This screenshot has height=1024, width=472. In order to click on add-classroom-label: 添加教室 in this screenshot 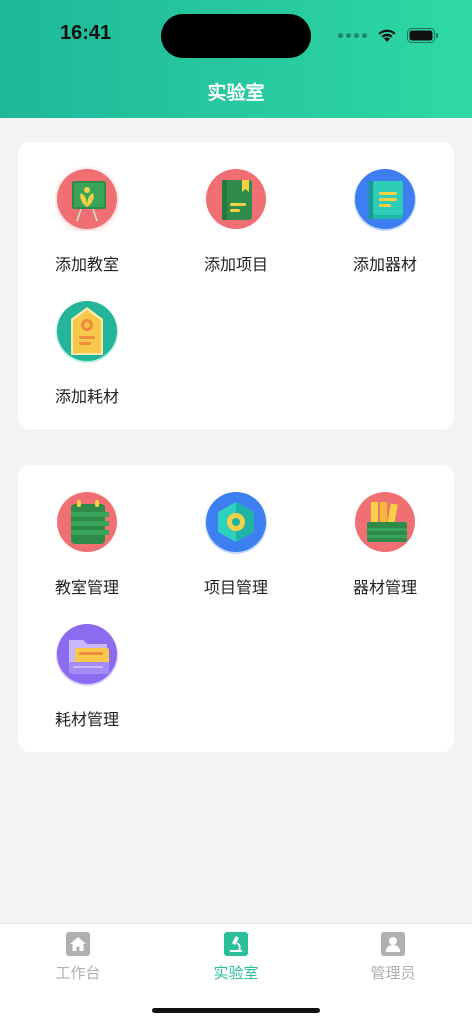, I will do `click(86, 264)`.